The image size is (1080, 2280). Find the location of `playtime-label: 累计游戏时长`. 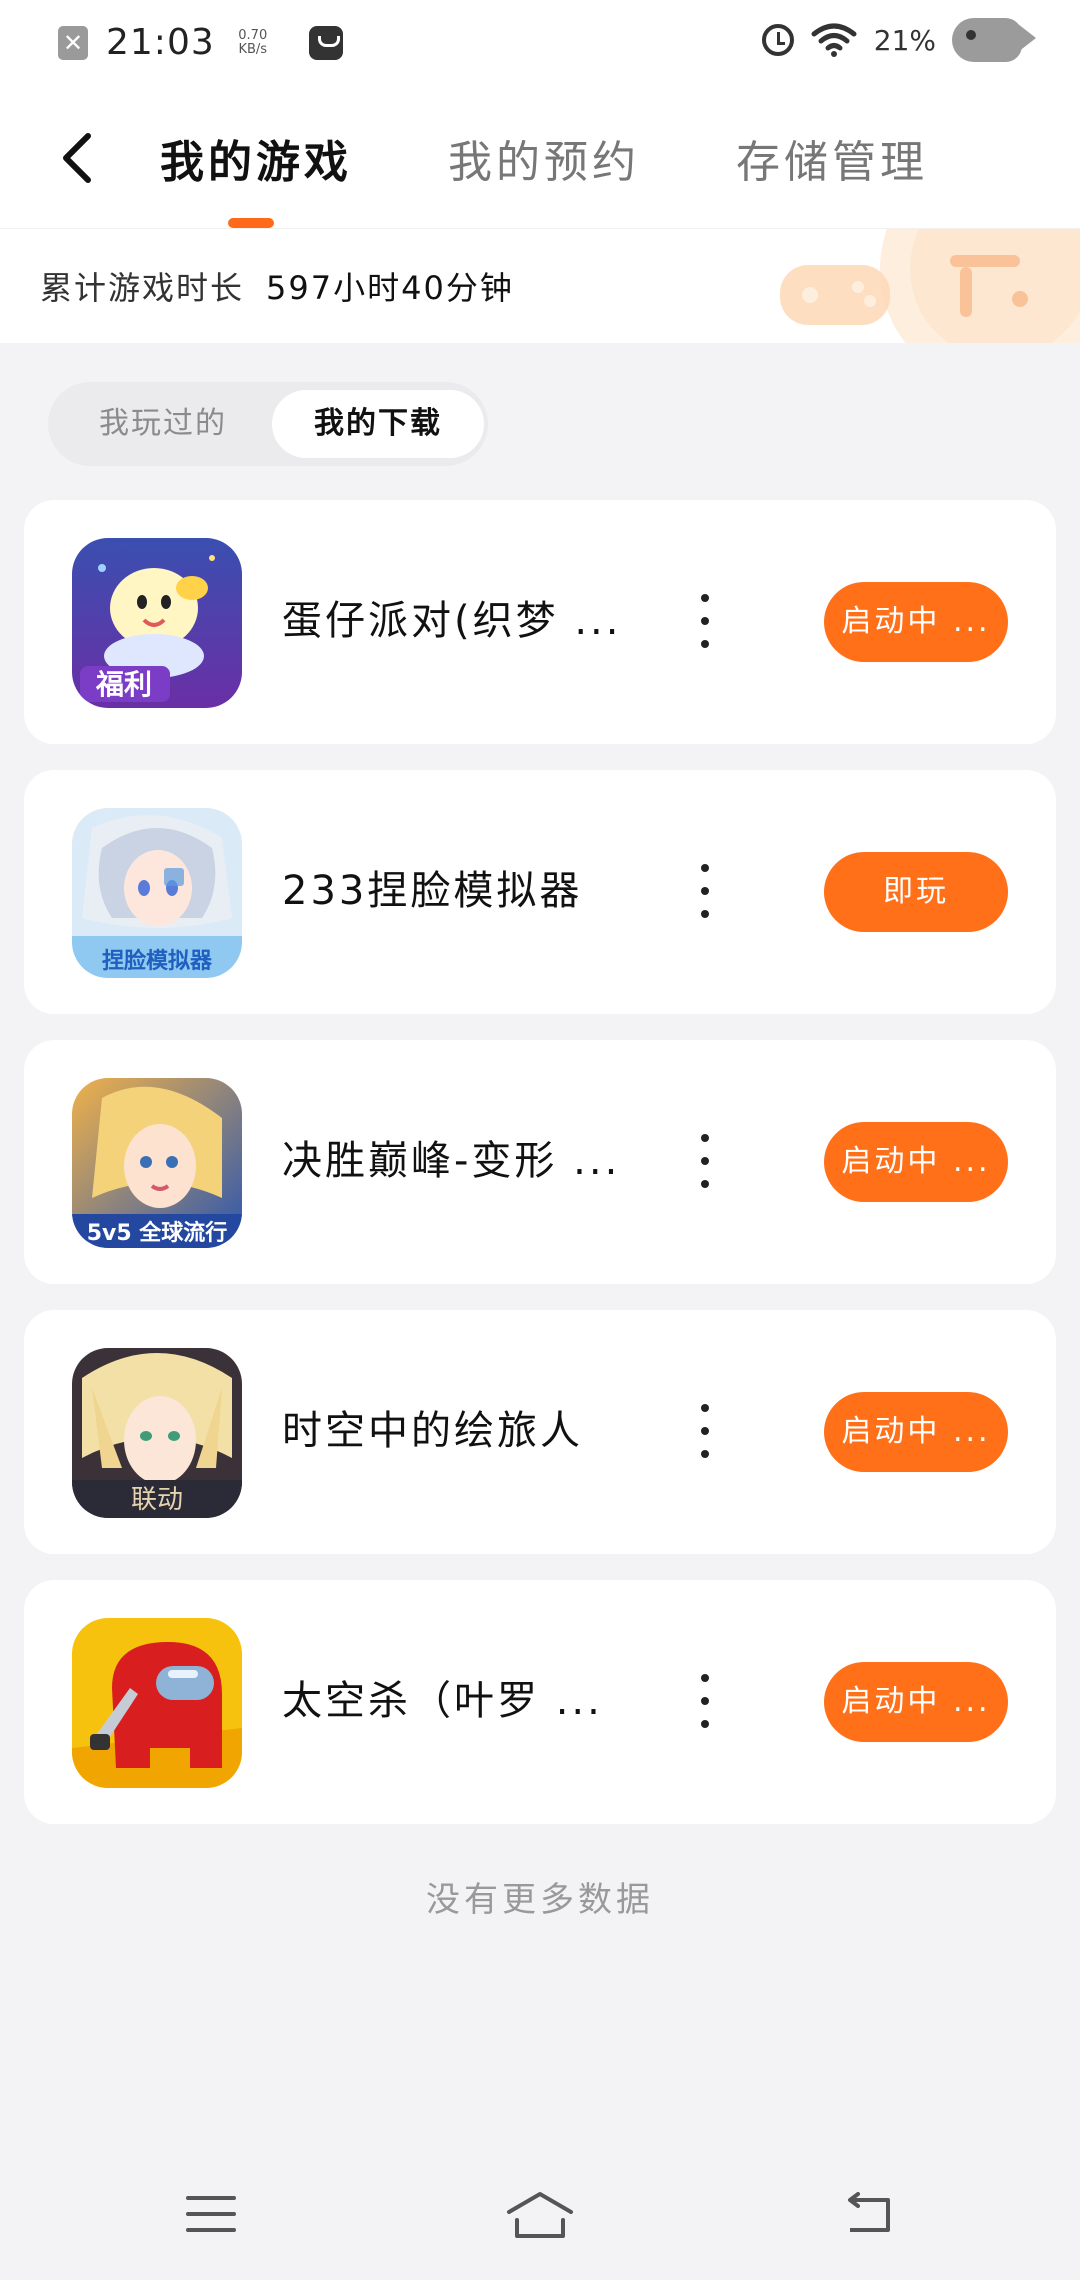

playtime-label: 累计游戏时长 is located at coordinates (142, 288).